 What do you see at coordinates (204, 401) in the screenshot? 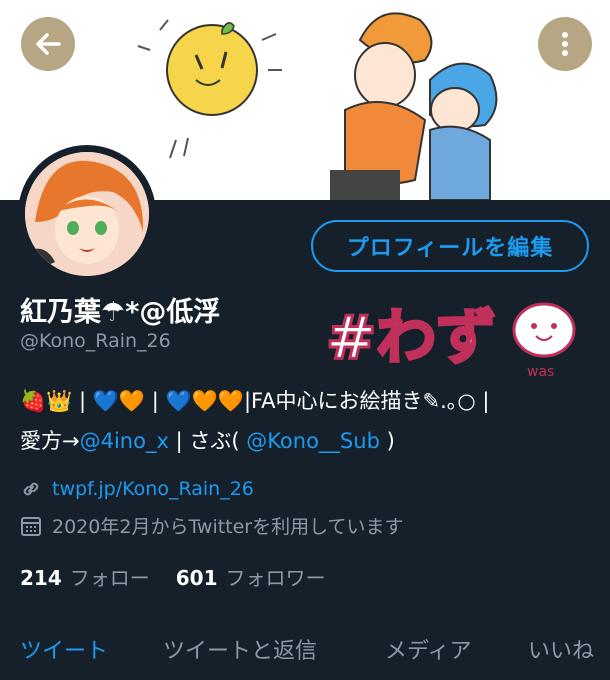
I see `bio-hearts: 💙🧡🧡` at bounding box center [204, 401].